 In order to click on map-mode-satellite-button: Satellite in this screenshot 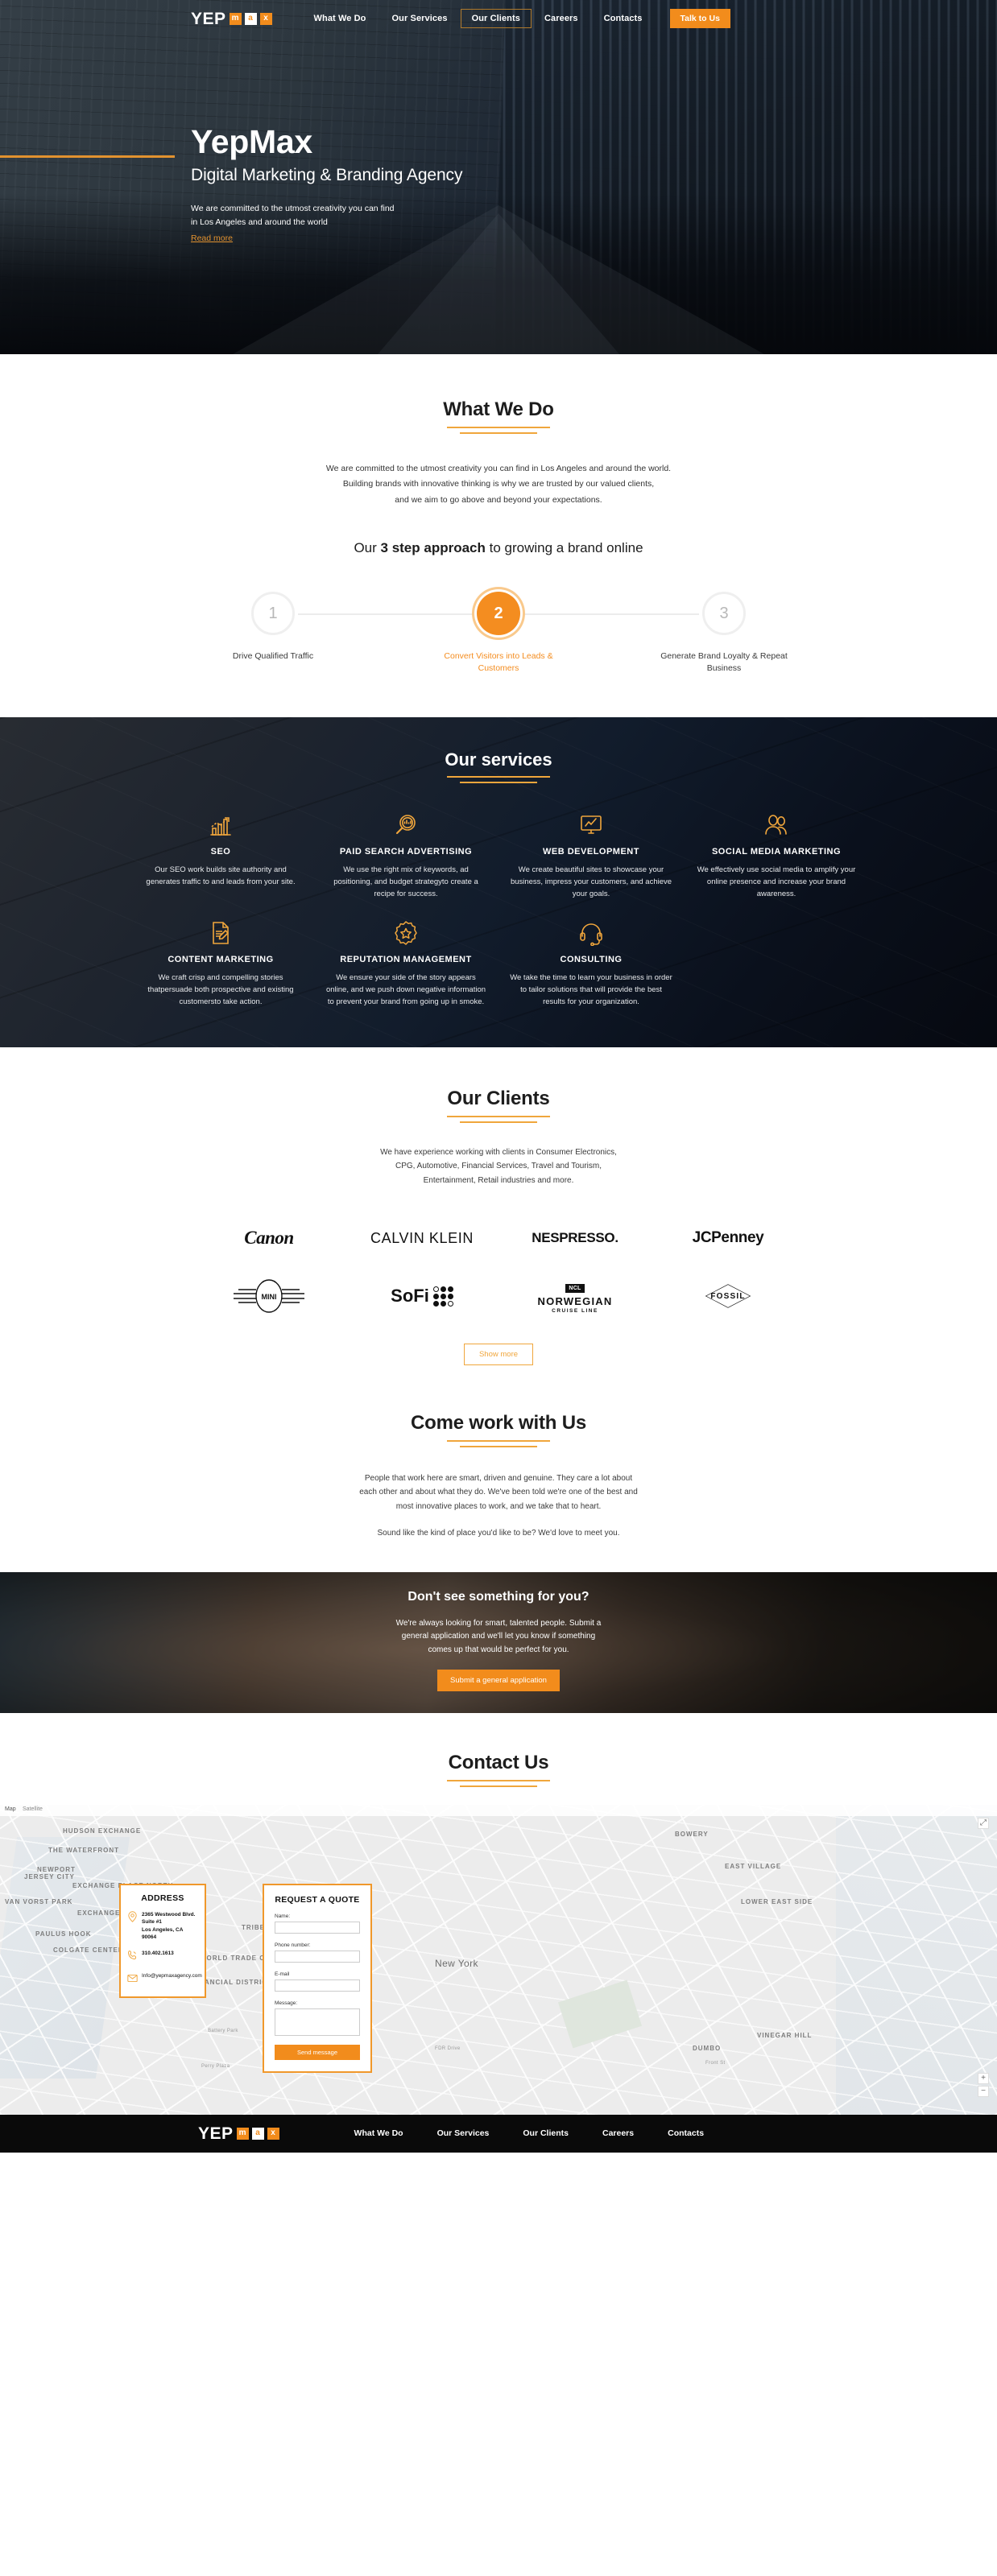, I will do `click(33, 1809)`.